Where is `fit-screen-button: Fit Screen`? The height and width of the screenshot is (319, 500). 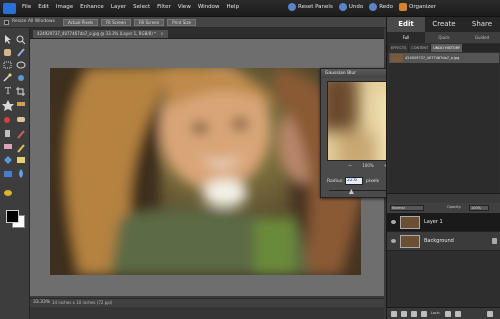 fit-screen-button: Fit Screen is located at coordinates (116, 22).